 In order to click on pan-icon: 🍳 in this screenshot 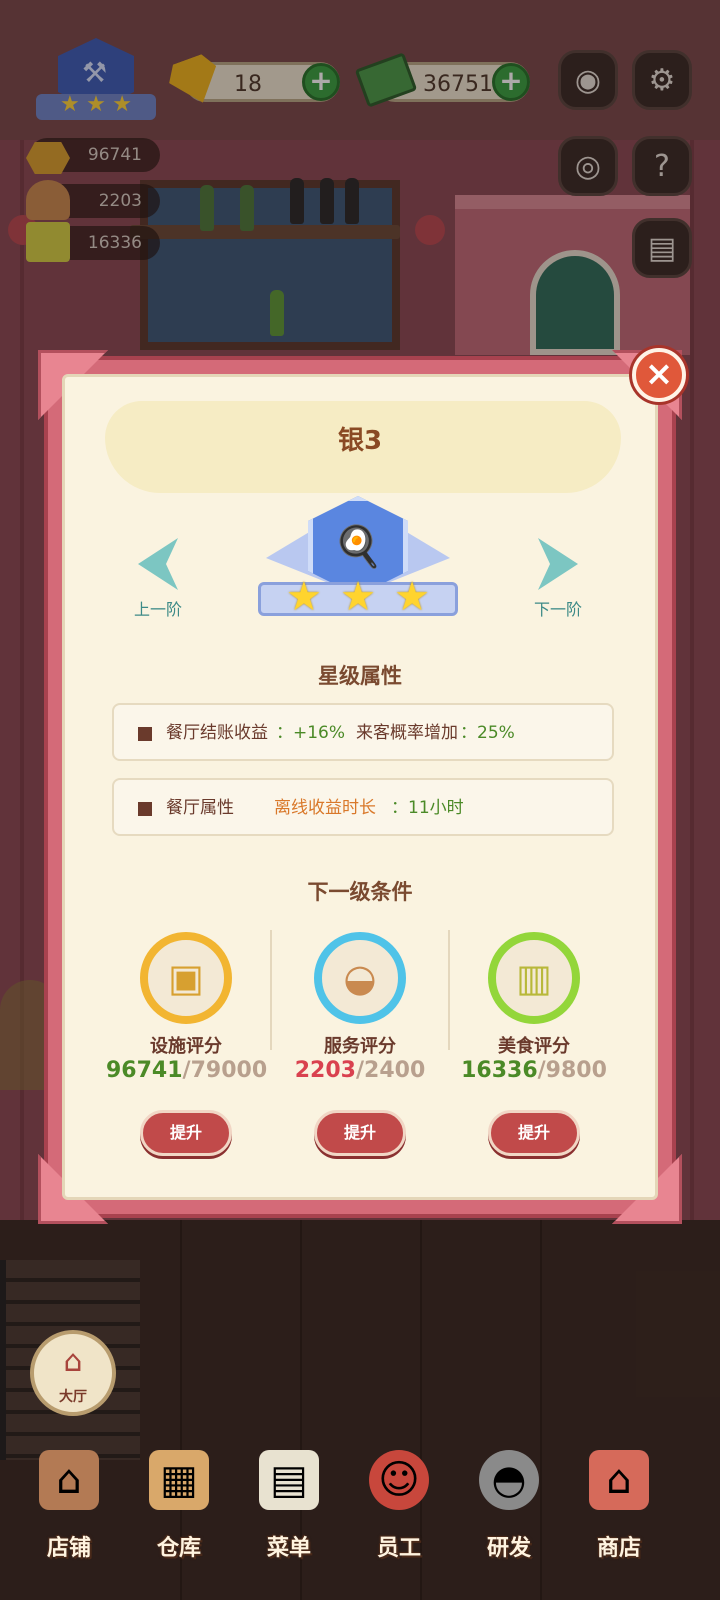, I will do `click(358, 547)`.